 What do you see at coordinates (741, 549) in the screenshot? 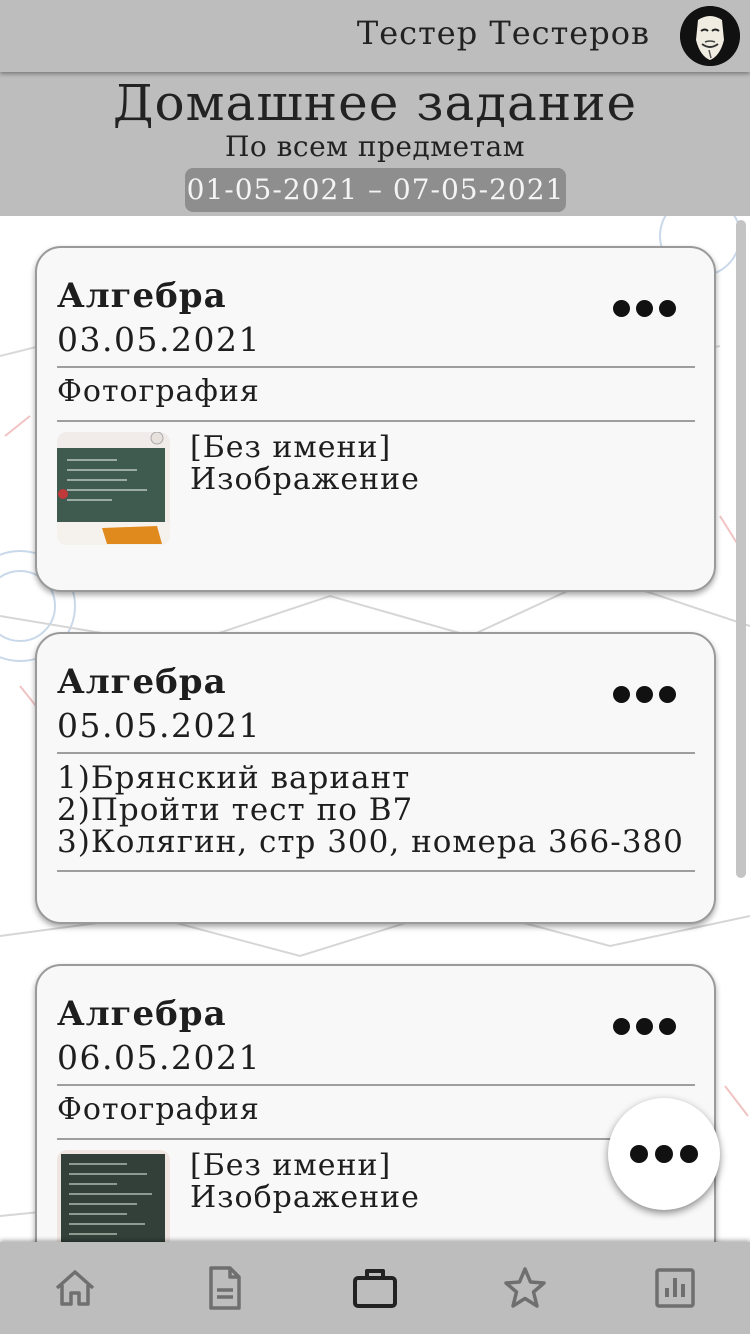
I see `scrollbar` at bounding box center [741, 549].